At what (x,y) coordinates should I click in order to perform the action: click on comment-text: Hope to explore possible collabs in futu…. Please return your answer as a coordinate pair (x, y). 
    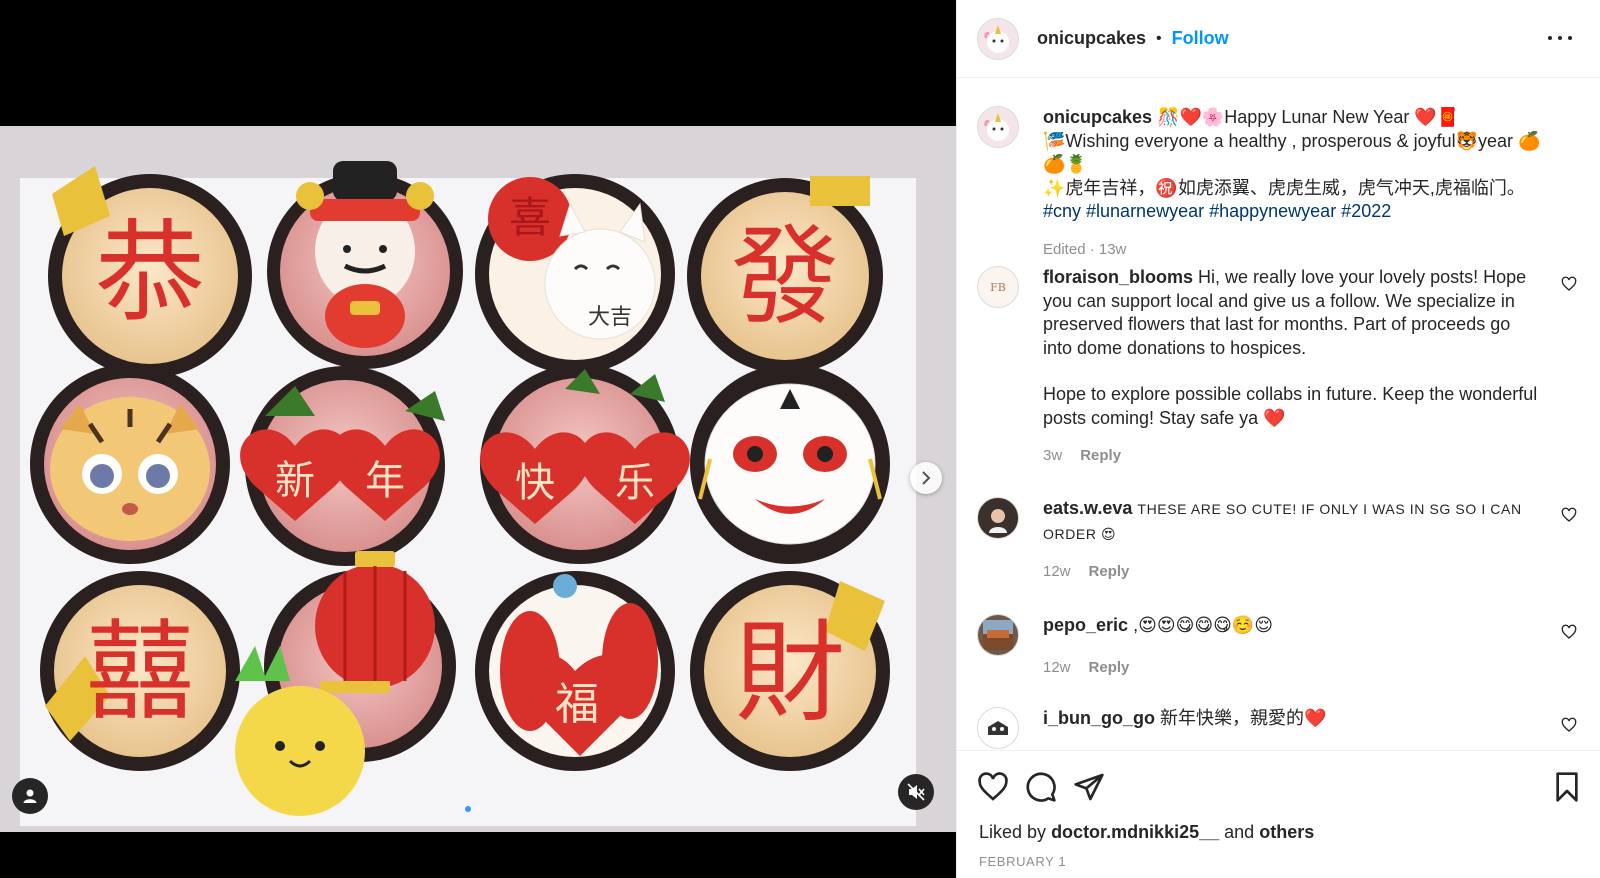
    Looking at the image, I should click on (1290, 406).